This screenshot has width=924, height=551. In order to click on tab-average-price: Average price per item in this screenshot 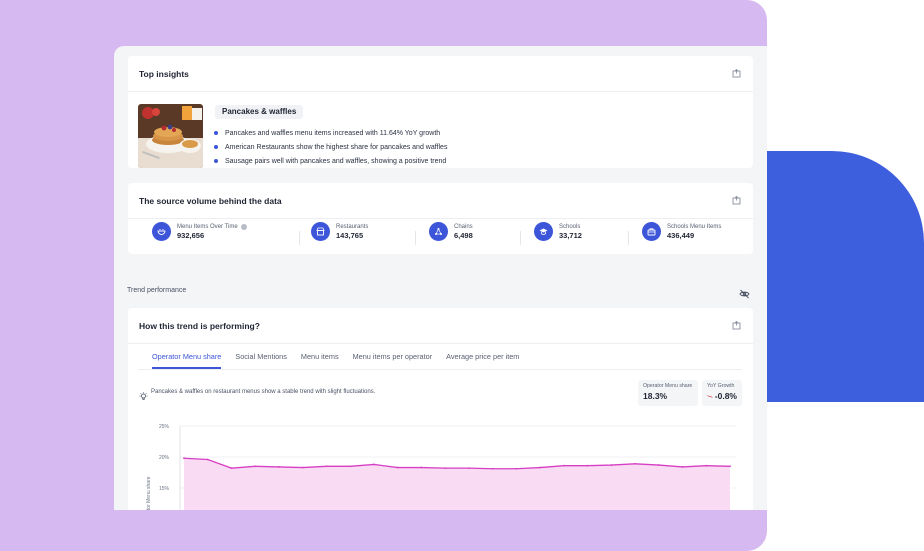, I will do `click(482, 360)`.